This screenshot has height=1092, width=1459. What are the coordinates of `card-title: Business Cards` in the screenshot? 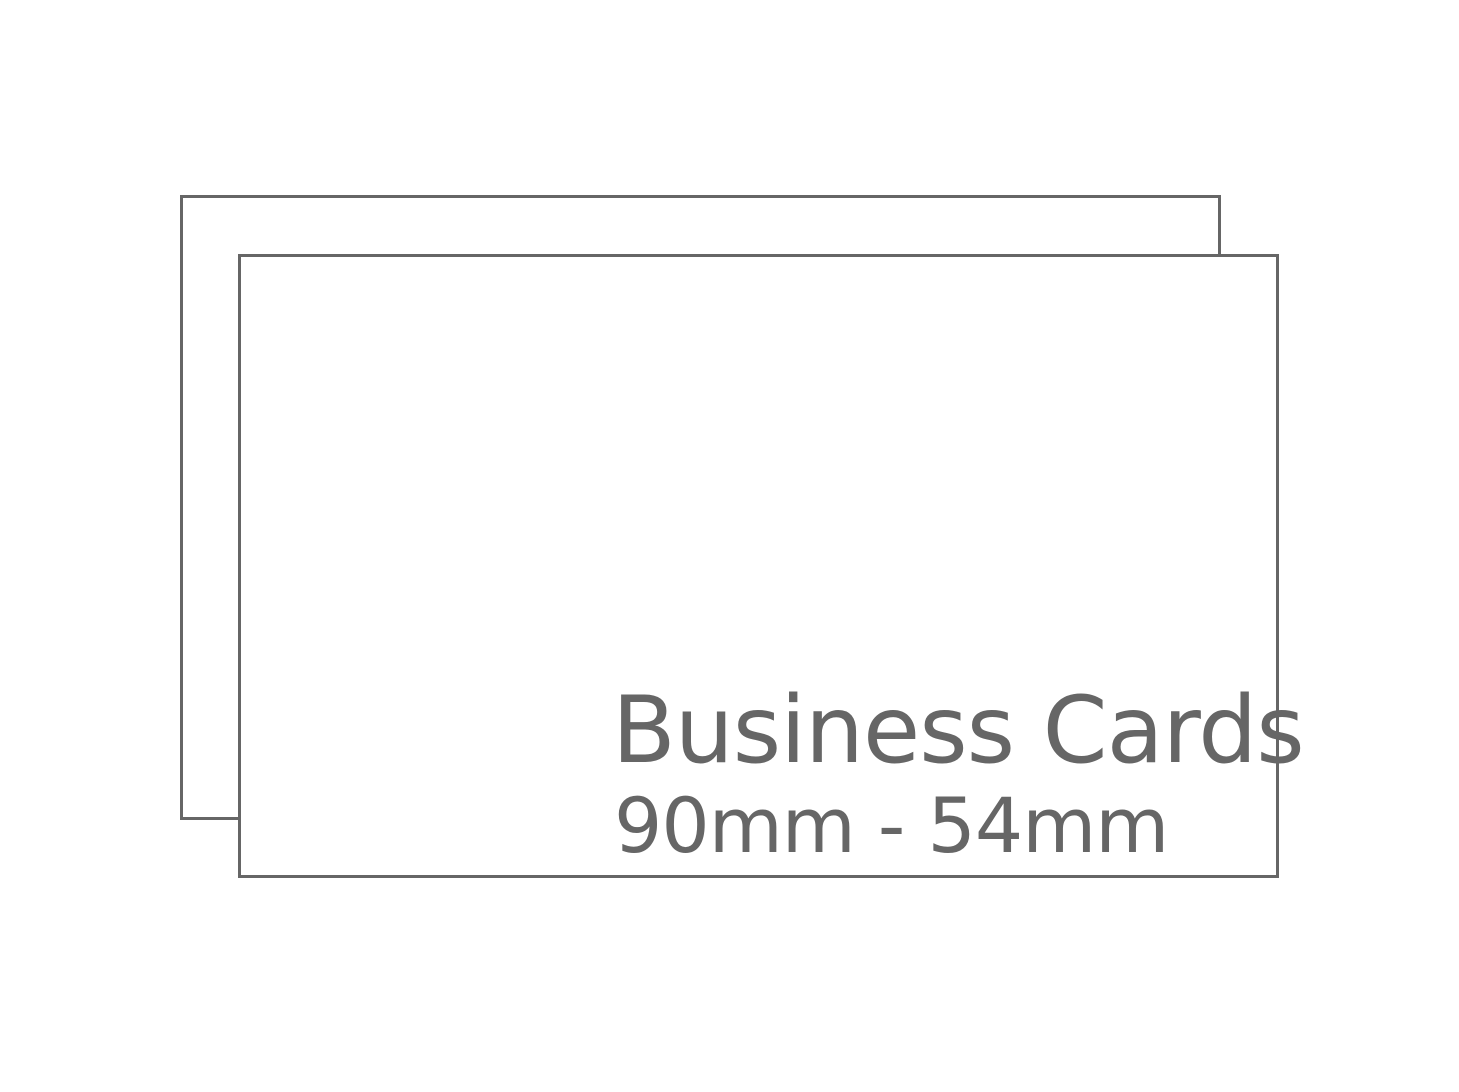 It's located at (958, 730).